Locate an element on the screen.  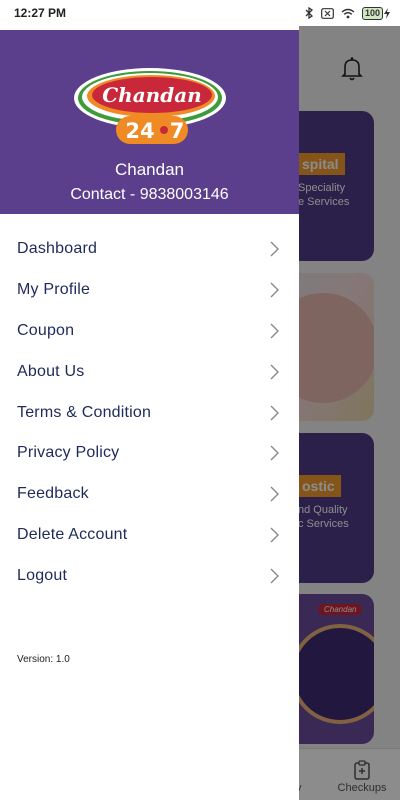
menu-item-feedback: Feedback is located at coordinates (149, 494).